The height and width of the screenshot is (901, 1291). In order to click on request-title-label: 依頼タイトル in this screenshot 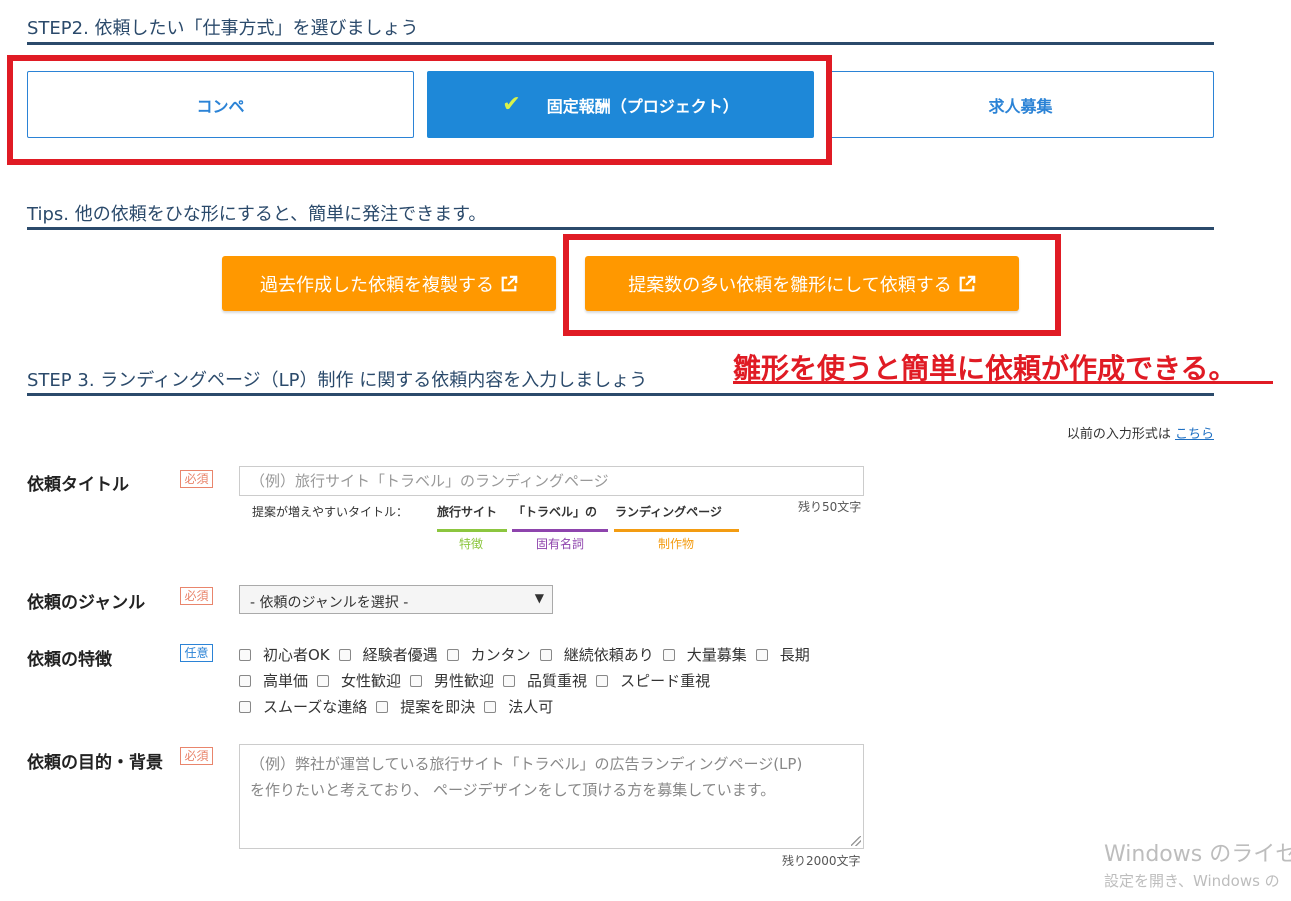, I will do `click(78, 485)`.